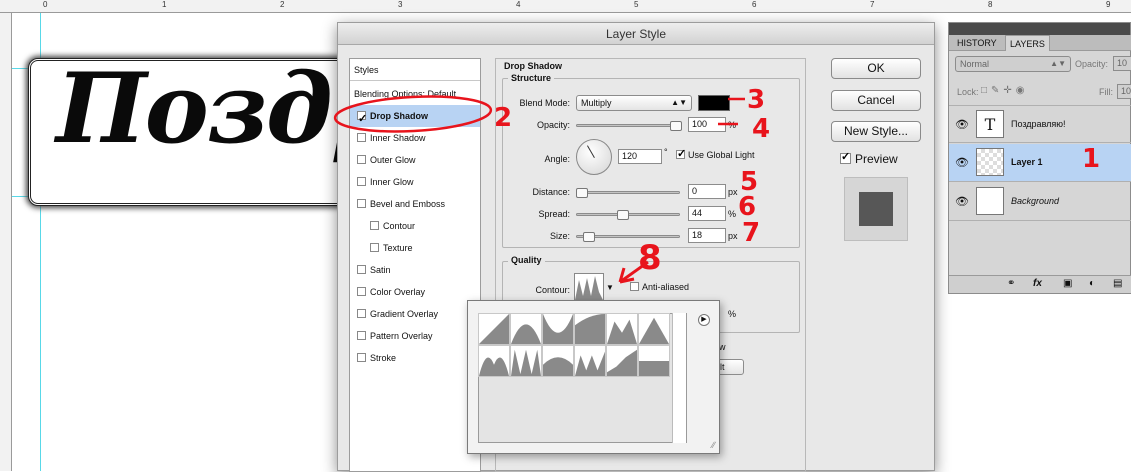  Describe the element at coordinates (714, 103) in the screenshot. I see `shadow-color-swatch` at that location.